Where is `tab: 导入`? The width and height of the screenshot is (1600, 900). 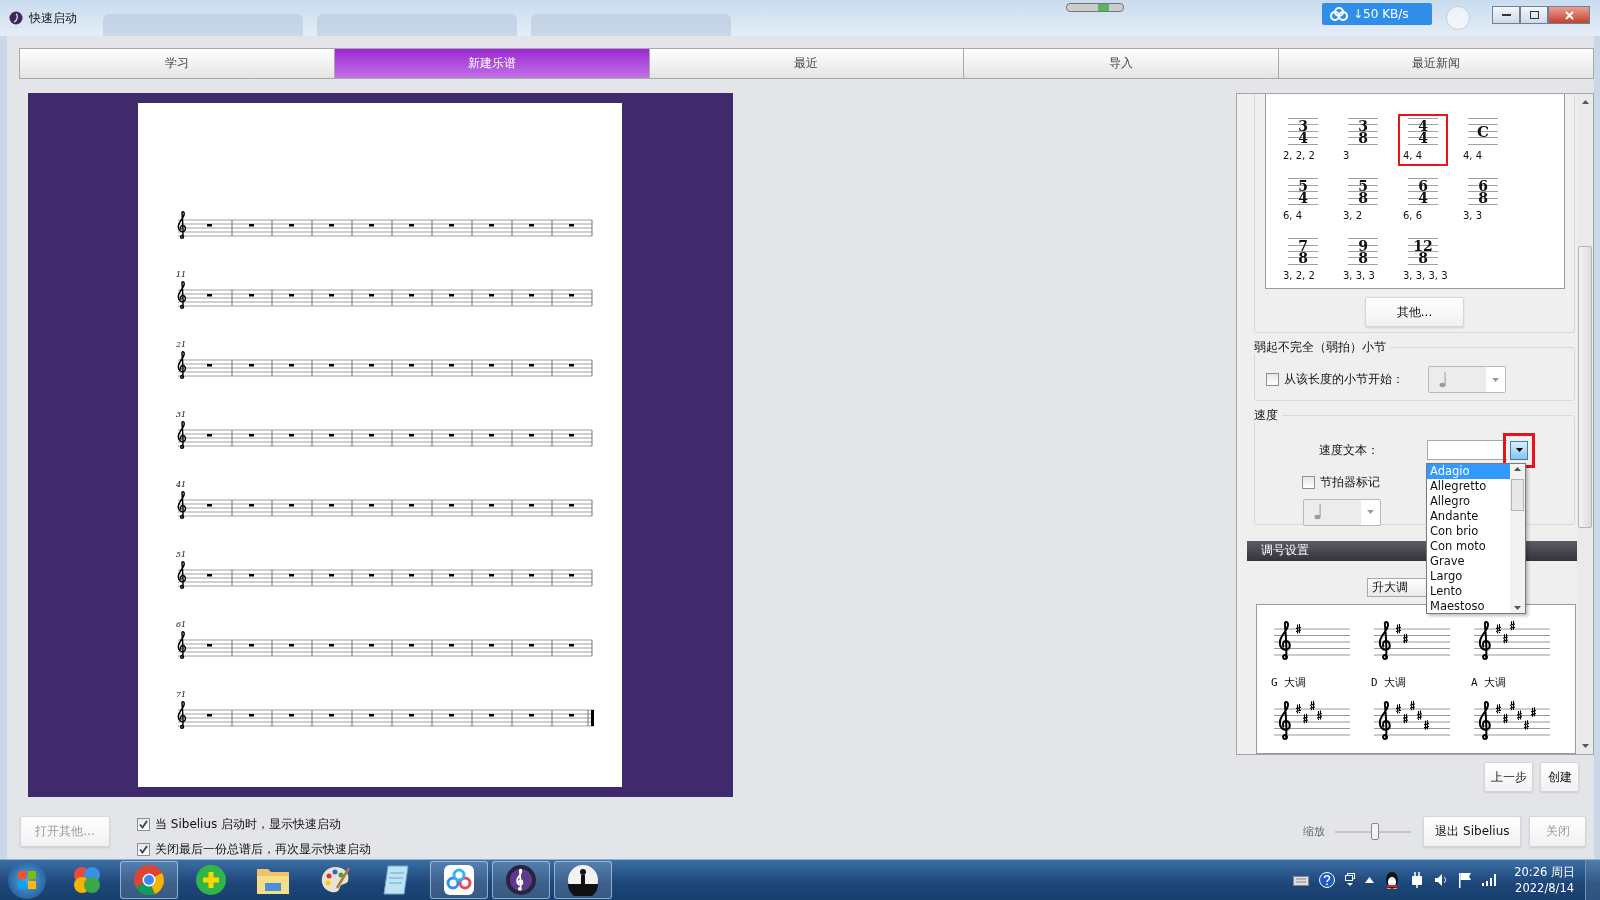
tab: 导入 is located at coordinates (1122, 63).